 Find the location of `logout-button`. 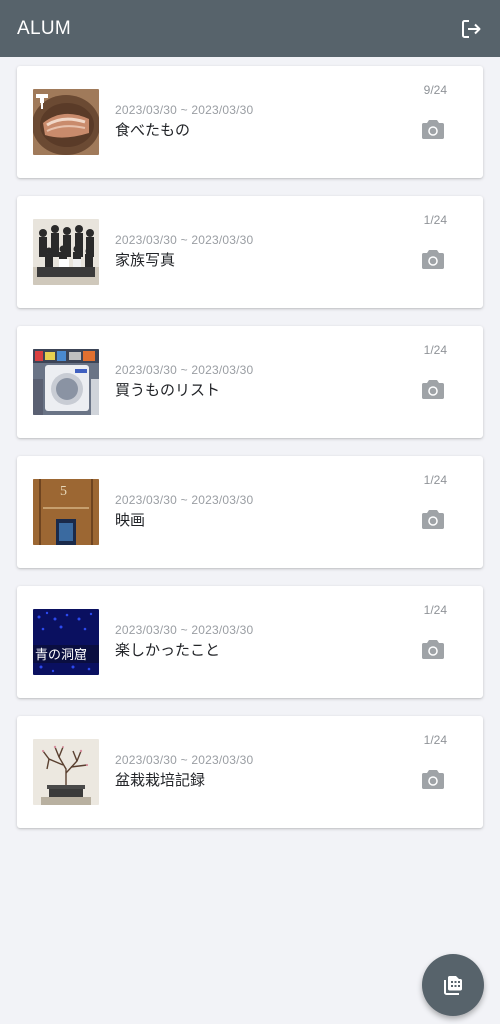

logout-button is located at coordinates (471, 29).